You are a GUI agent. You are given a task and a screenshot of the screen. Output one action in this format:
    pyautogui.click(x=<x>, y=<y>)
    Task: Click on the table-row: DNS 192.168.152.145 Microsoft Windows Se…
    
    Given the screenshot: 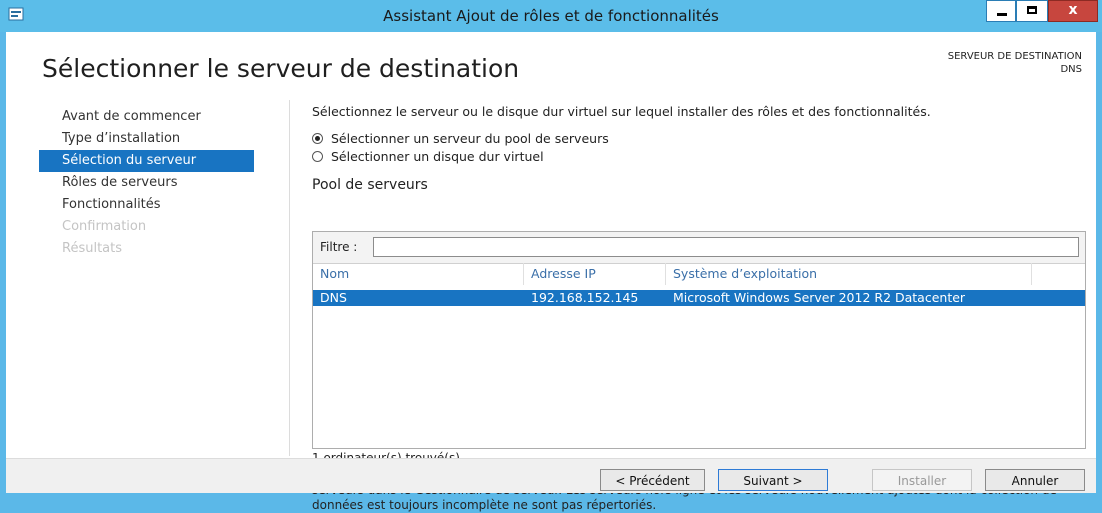 What is the action you would take?
    pyautogui.click(x=699, y=298)
    